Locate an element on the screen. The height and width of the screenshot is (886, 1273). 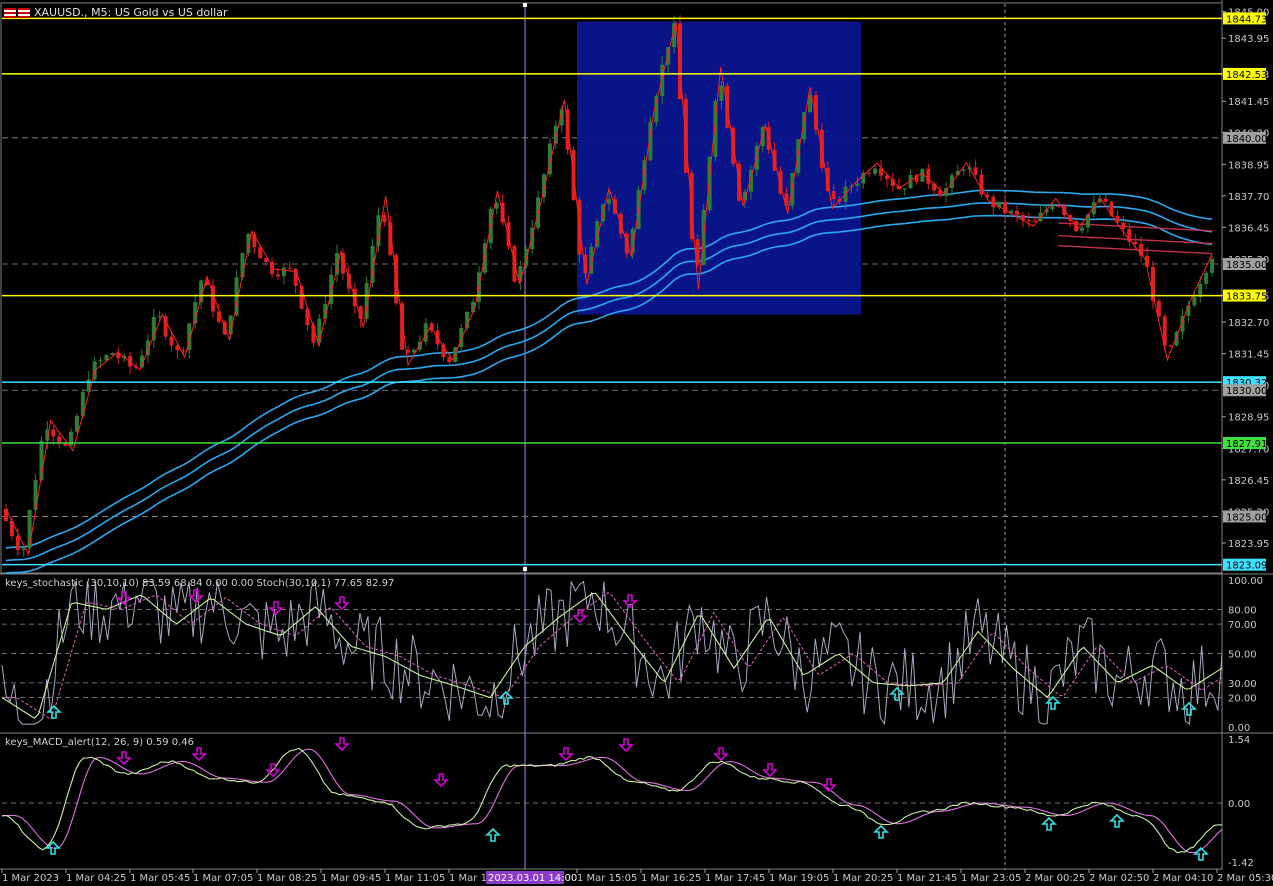
macd-signal-line is located at coordinates (612, 801).